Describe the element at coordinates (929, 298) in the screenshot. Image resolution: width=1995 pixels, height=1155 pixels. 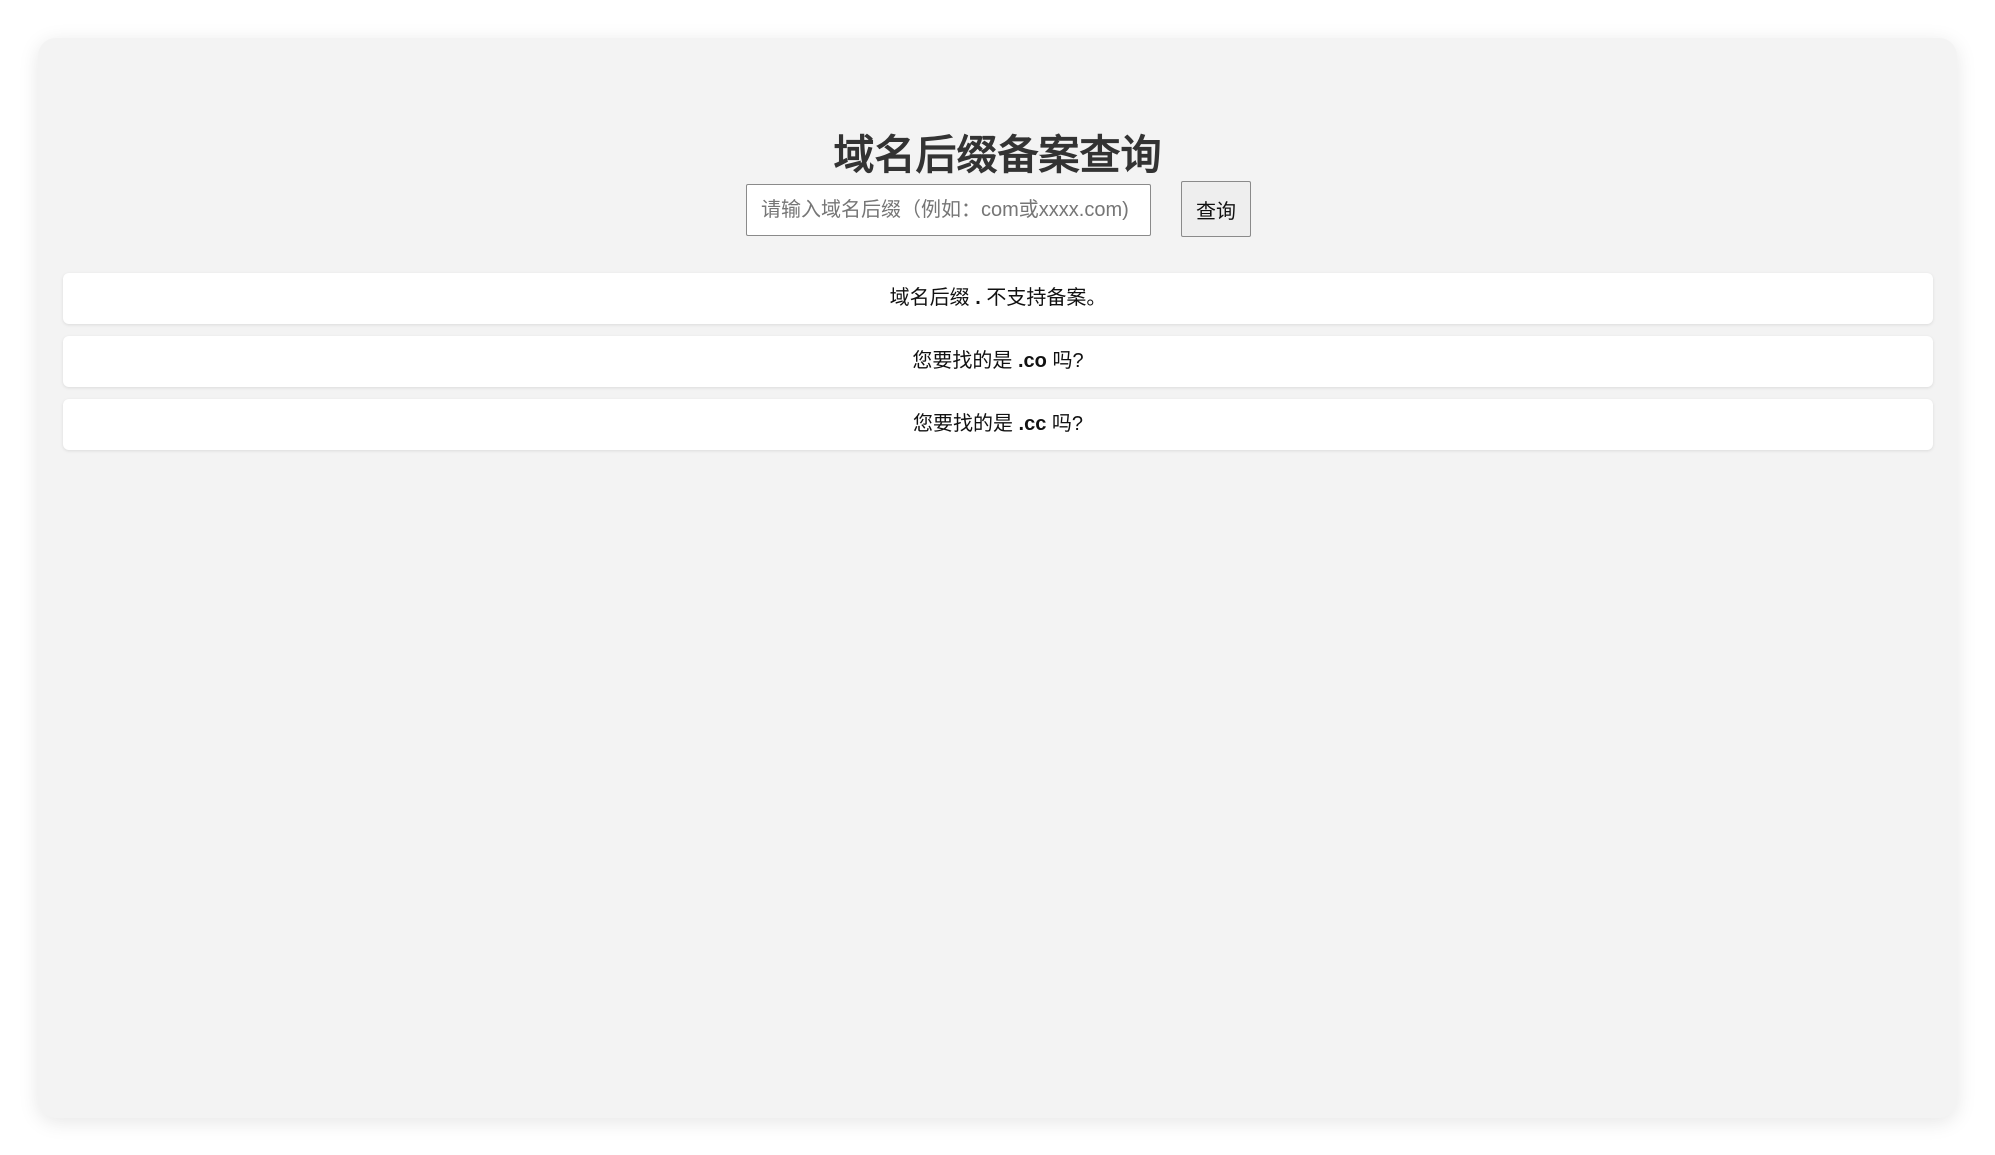
I see `result-prefix: 域名后缀` at that location.